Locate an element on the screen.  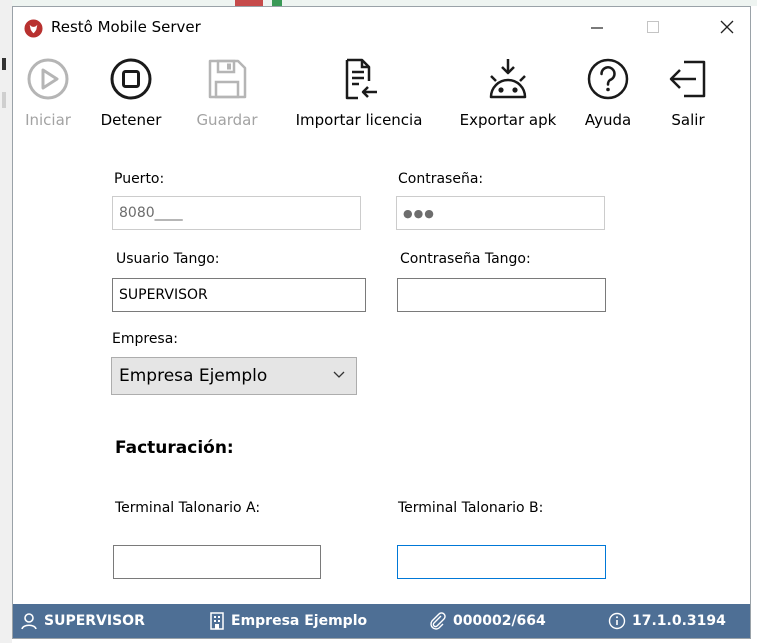
exportar-apk-button: Exportar apk is located at coordinates (508, 92).